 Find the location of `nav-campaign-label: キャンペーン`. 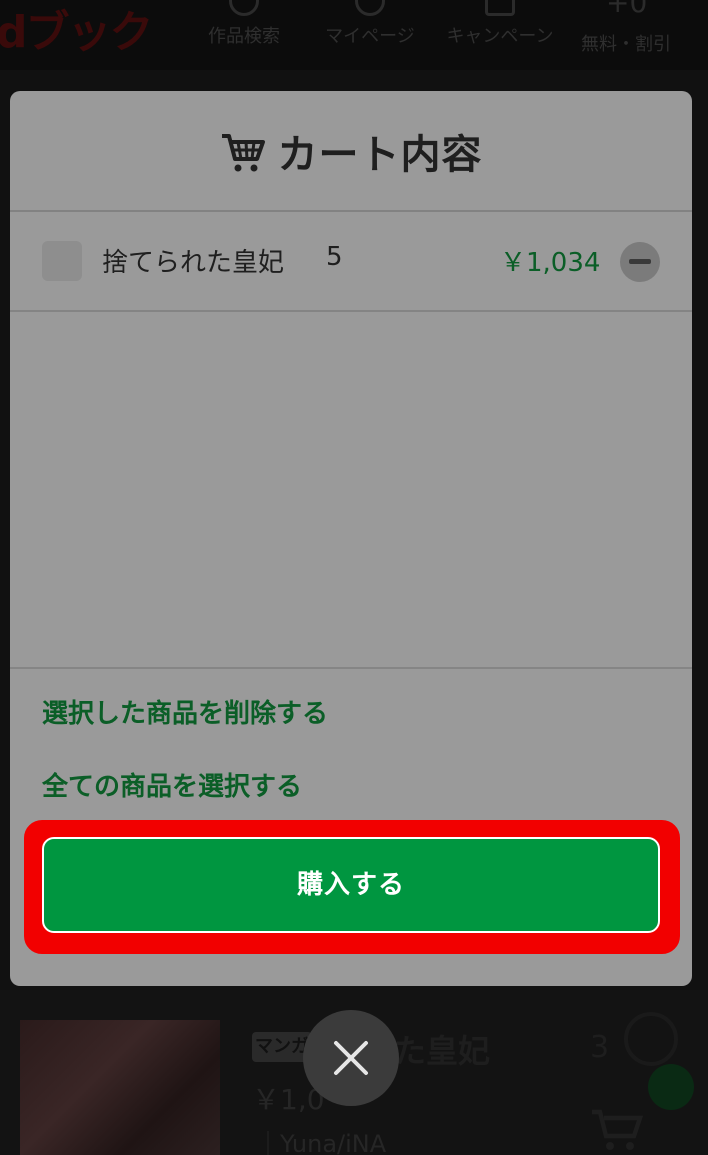

nav-campaign-label: キャンペーン is located at coordinates (500, 36).